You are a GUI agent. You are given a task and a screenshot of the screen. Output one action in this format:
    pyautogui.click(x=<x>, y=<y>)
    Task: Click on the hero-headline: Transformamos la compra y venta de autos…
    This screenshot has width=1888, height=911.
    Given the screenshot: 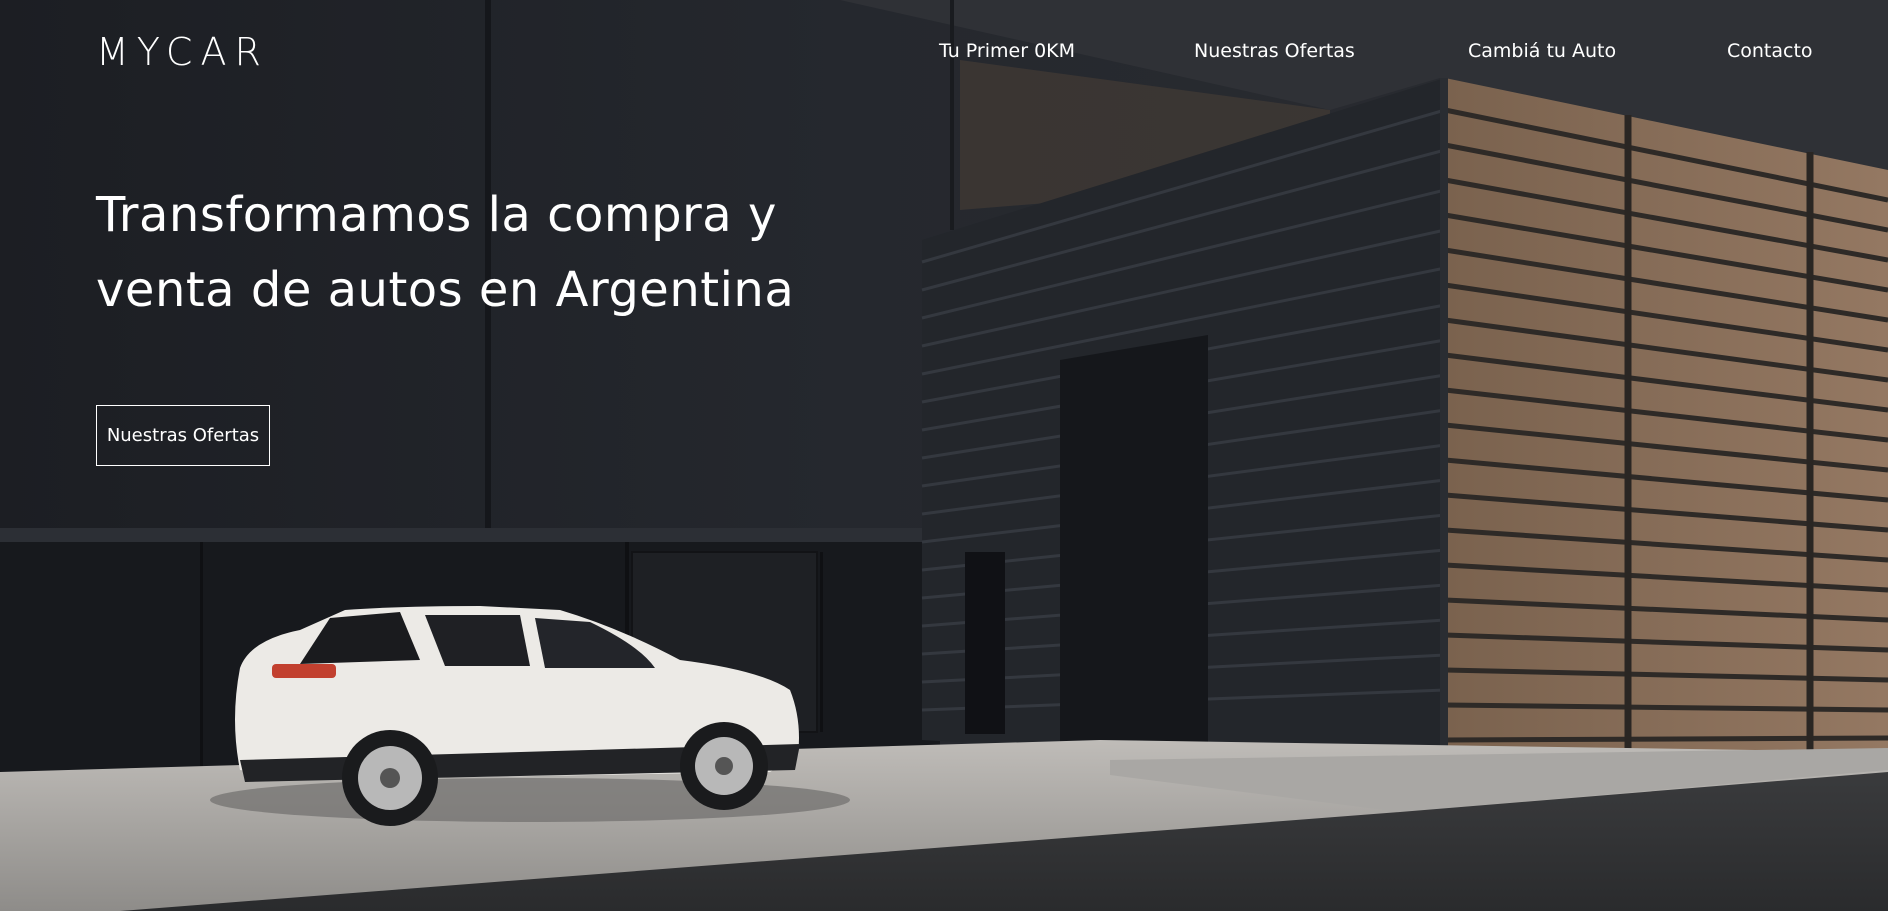 What is the action you would take?
    pyautogui.click(x=456, y=253)
    